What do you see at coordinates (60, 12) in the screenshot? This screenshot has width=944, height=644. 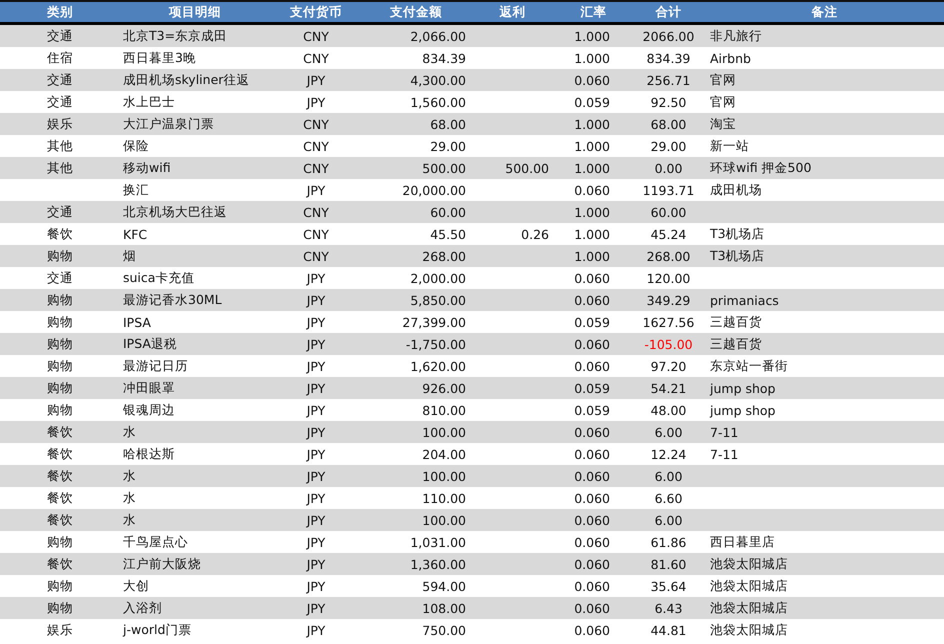 I see `column-header: 类别` at bounding box center [60, 12].